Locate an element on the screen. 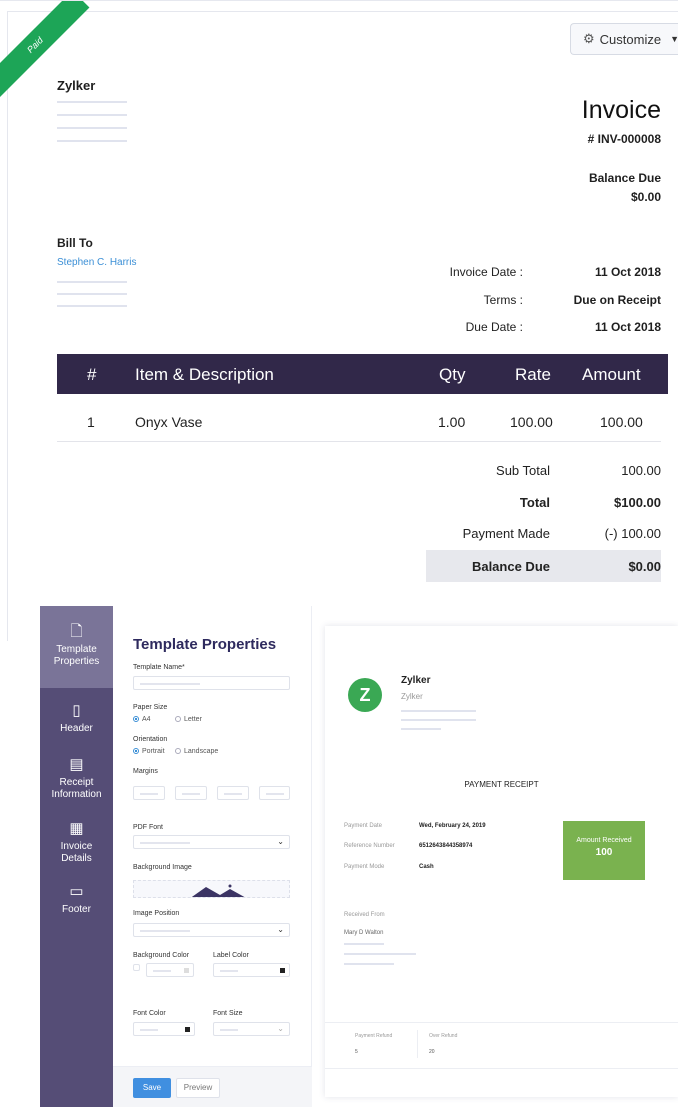 This screenshot has width=678, height=1107. col-rate: Rate is located at coordinates (533, 374).